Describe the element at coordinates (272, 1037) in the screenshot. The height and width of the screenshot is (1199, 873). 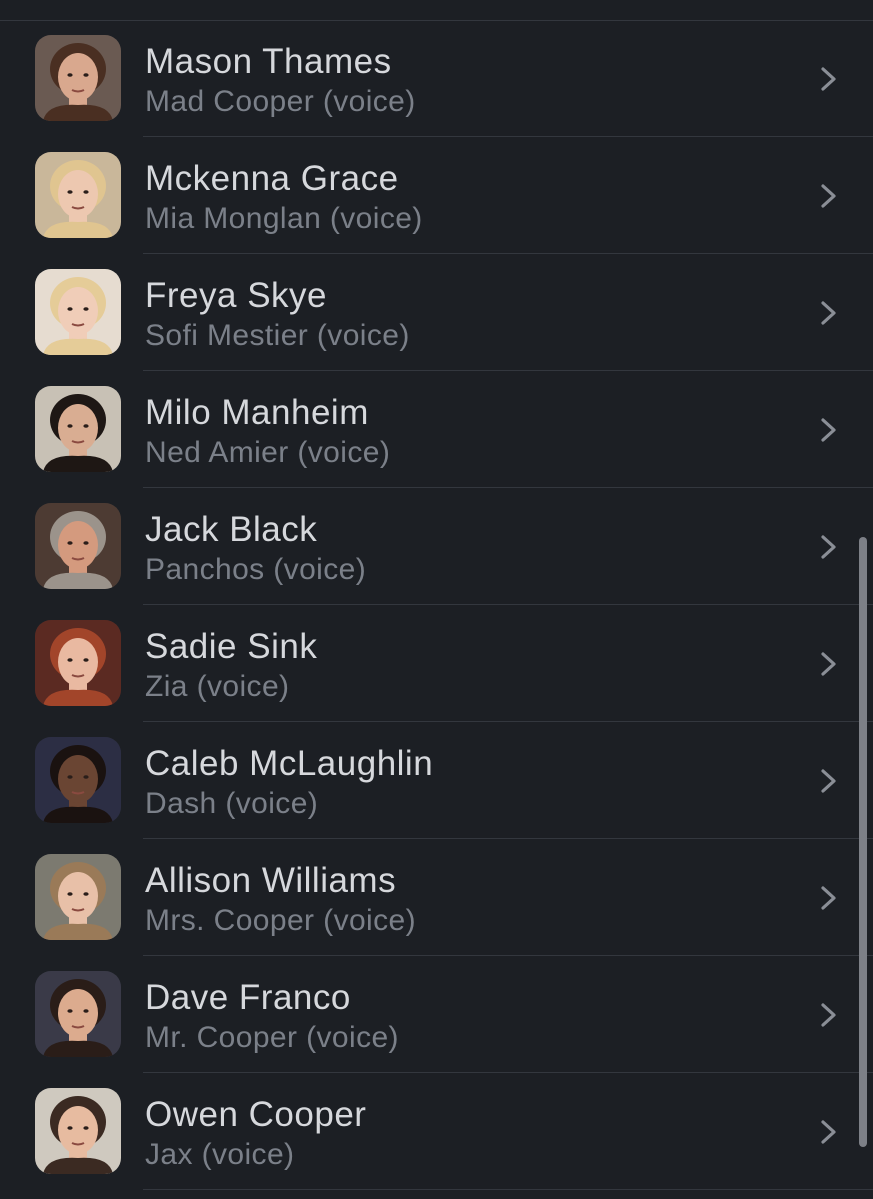
I see `character-name: Mr. Cooper (voice)` at that location.